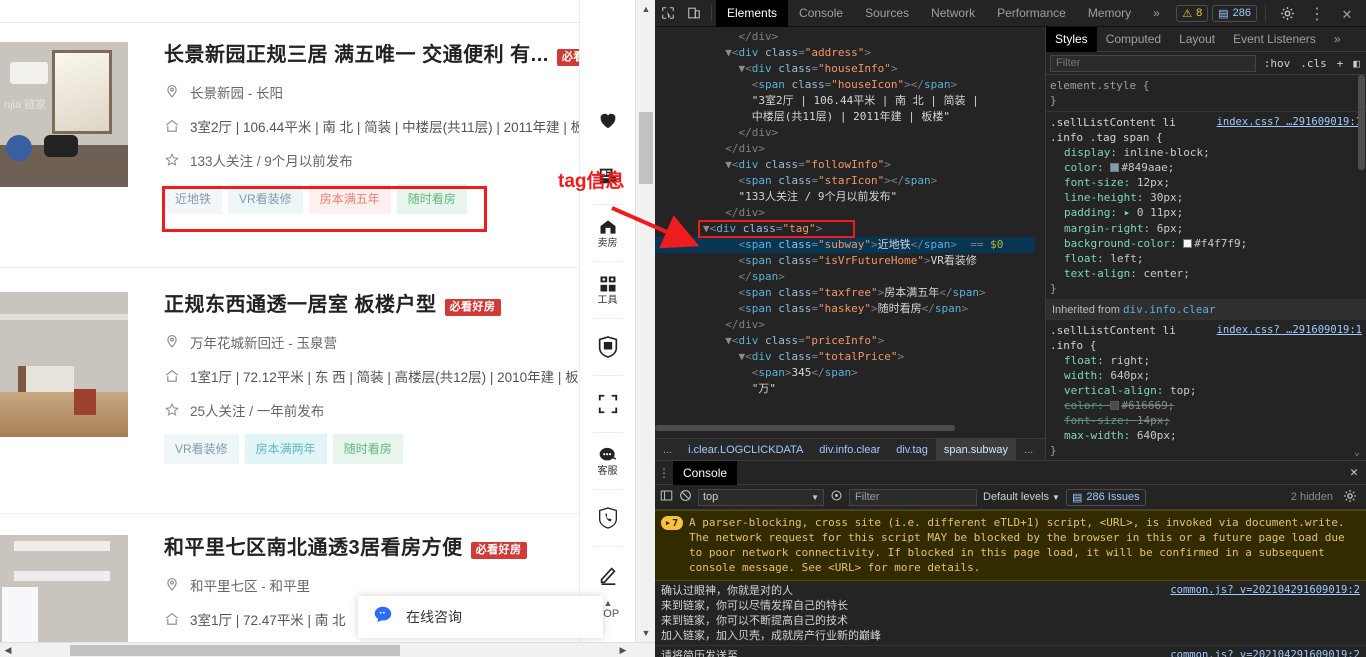 The width and height of the screenshot is (1366, 657). I want to click on dom-tree-line: <span>345</span>, so click(845, 373).